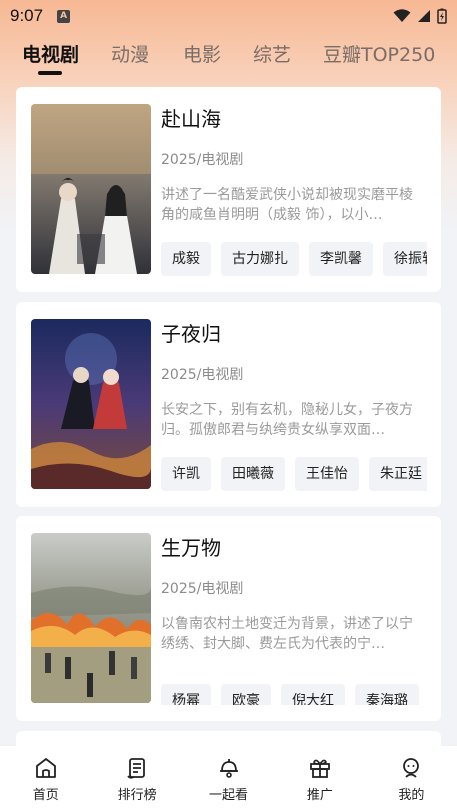 The width and height of the screenshot is (457, 812). What do you see at coordinates (191, 546) in the screenshot?
I see `item-title: 生万物` at bounding box center [191, 546].